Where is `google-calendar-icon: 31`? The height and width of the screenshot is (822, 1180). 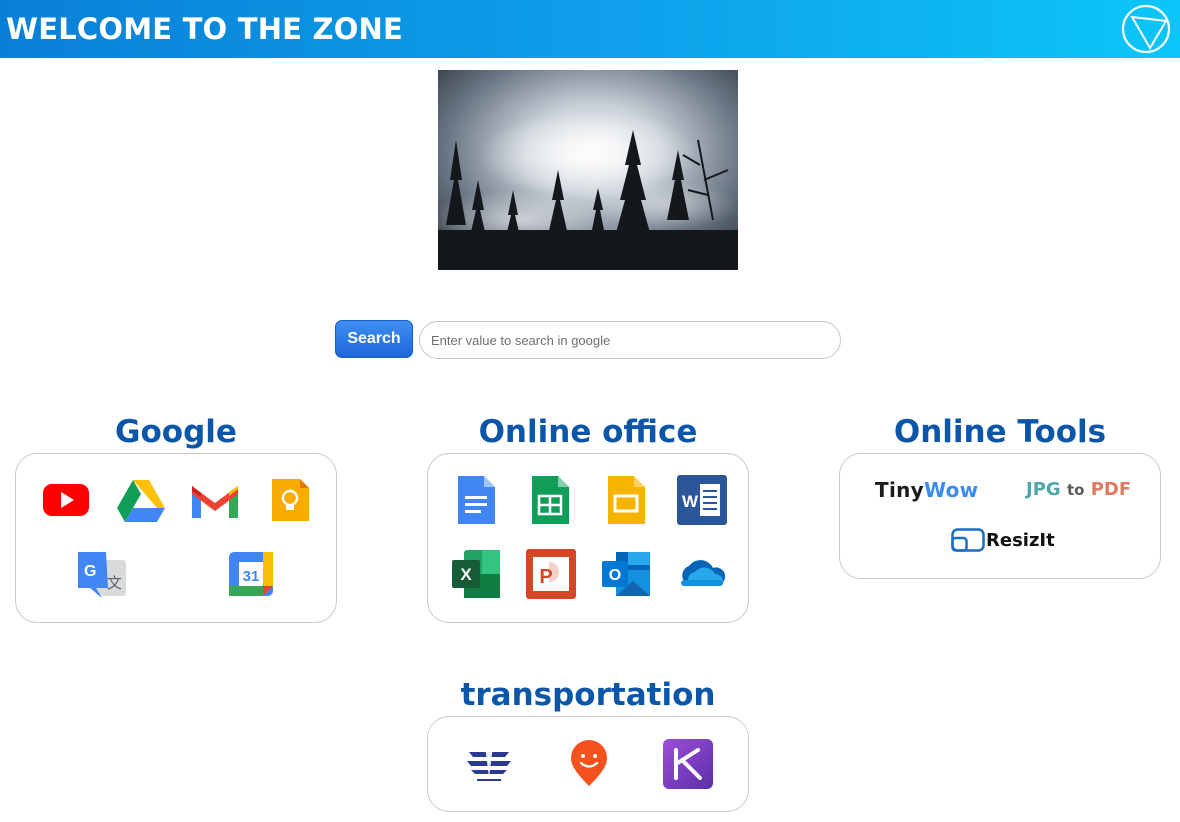 google-calendar-icon: 31 is located at coordinates (251, 574).